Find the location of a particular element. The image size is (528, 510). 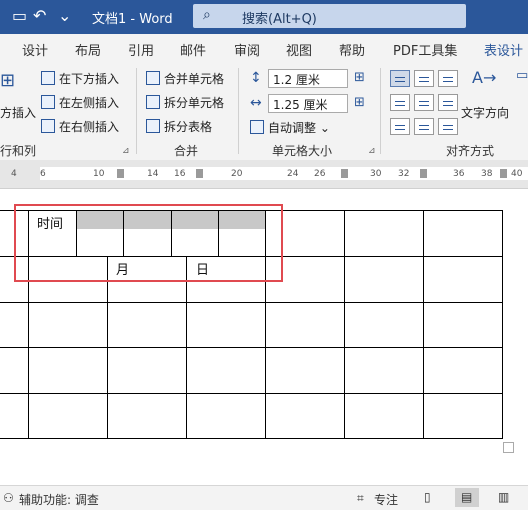

ruler-label: 20 is located at coordinates (237, 174).